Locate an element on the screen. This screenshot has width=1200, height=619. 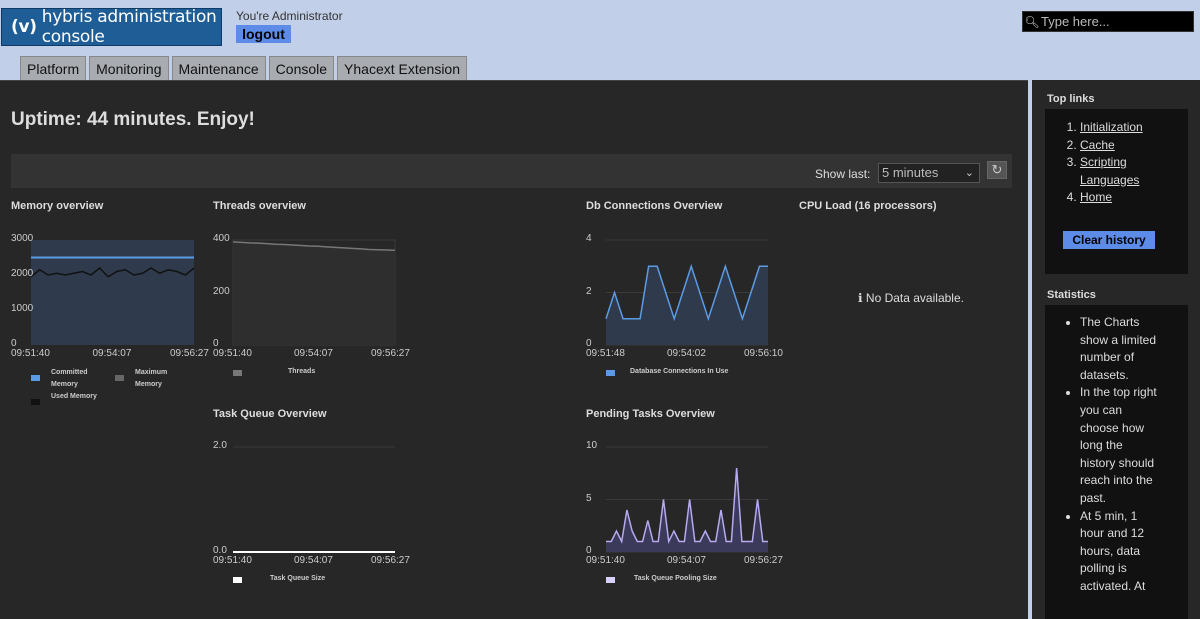
refresh-button: ↻ is located at coordinates (997, 170).